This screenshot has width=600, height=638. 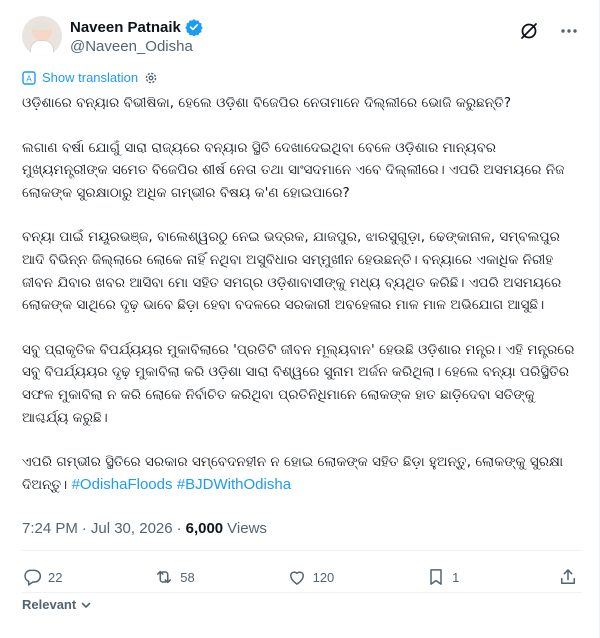 I want to click on translate-icon: A, so click(x=29, y=77).